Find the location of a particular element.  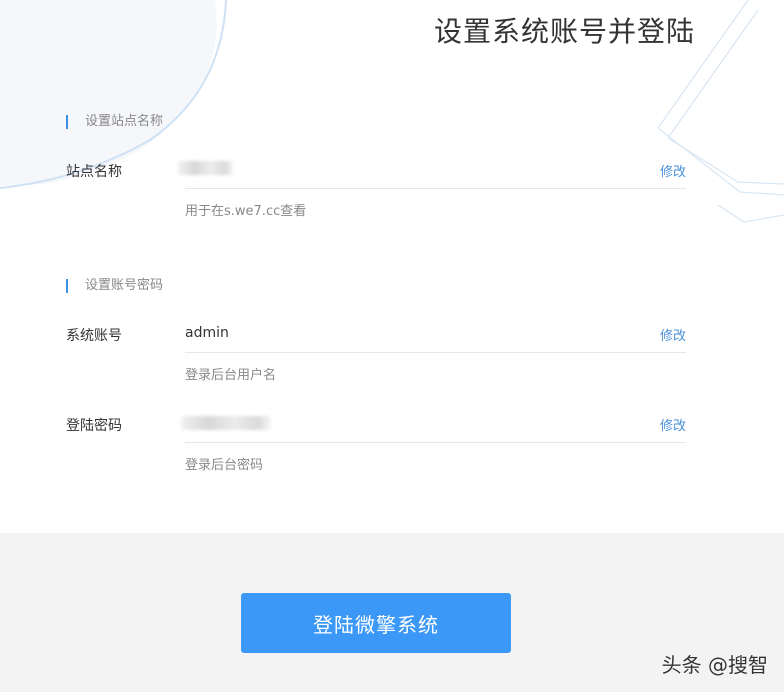

site-name-redacted is located at coordinates (205, 168).